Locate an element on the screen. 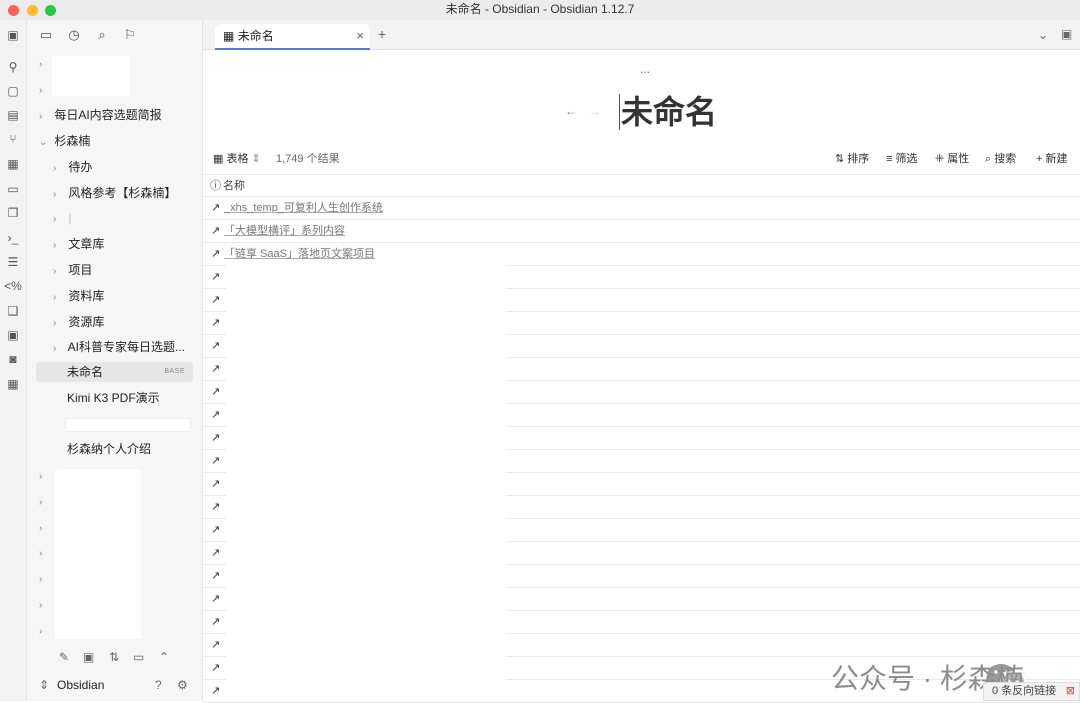 The width and height of the screenshot is (1080, 703). back-arrow-icon: ← is located at coordinates (571, 111).